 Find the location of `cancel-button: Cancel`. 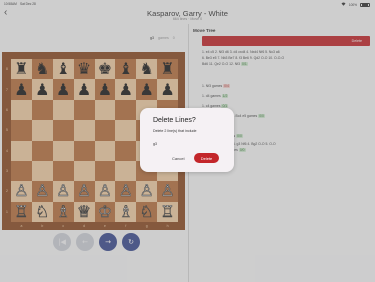

cancel-button: Cancel is located at coordinates (178, 158).